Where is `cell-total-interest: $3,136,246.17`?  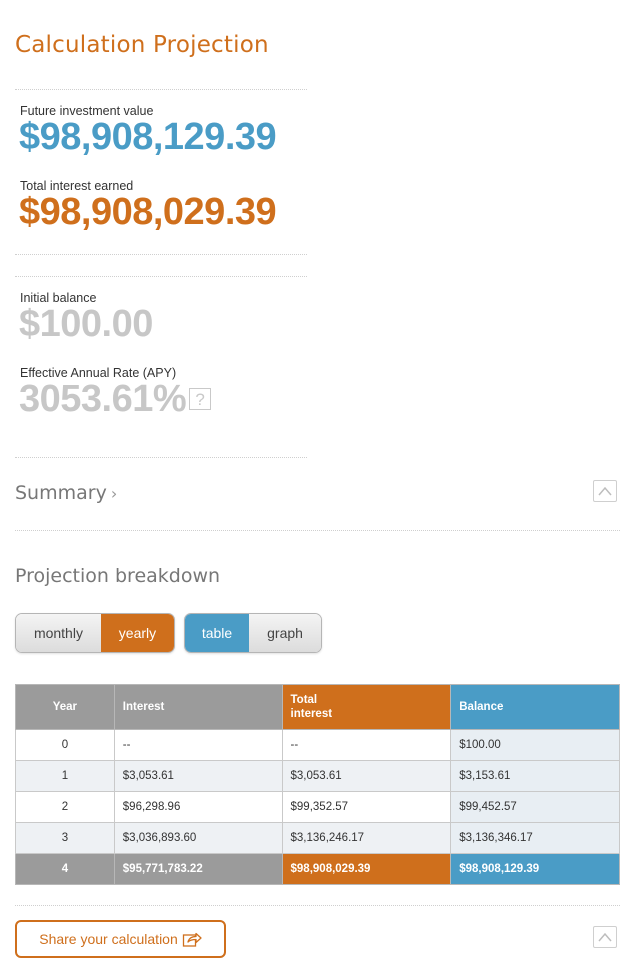
cell-total-interest: $3,136,246.17 is located at coordinates (366, 838).